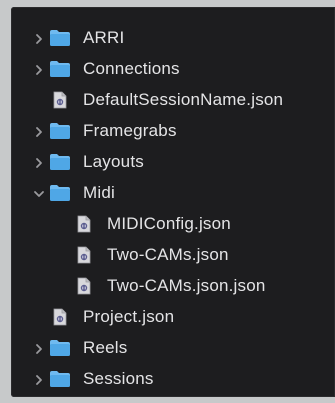 This screenshot has height=403, width=335. What do you see at coordinates (118, 378) in the screenshot?
I see `tree-item-label: Sessions` at bounding box center [118, 378].